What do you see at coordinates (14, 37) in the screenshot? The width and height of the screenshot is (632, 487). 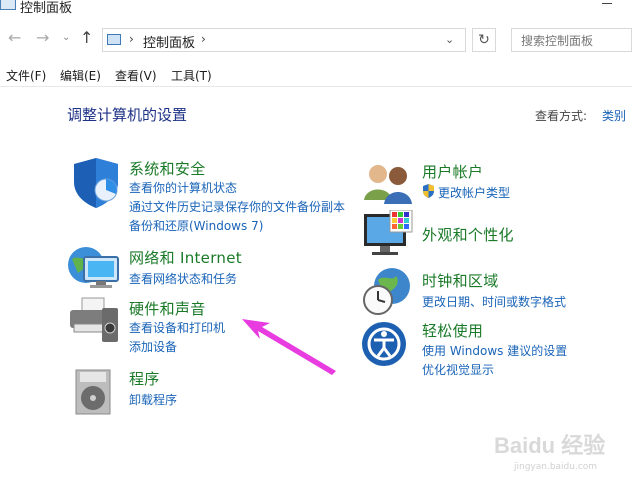 I see `back-arrow-icon: ←` at bounding box center [14, 37].